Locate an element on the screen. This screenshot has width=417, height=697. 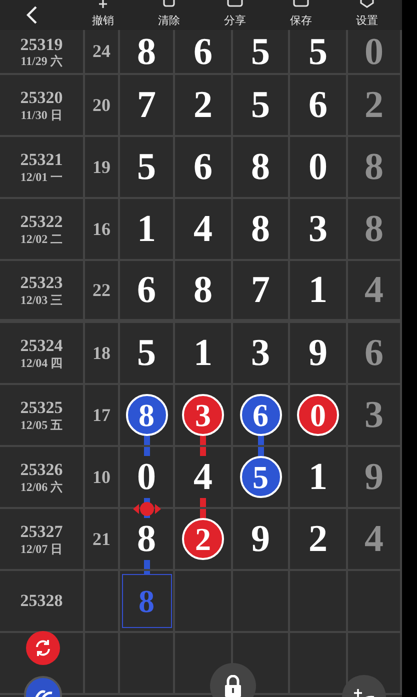
draw-date: 11/30 日 is located at coordinates (41, 115).